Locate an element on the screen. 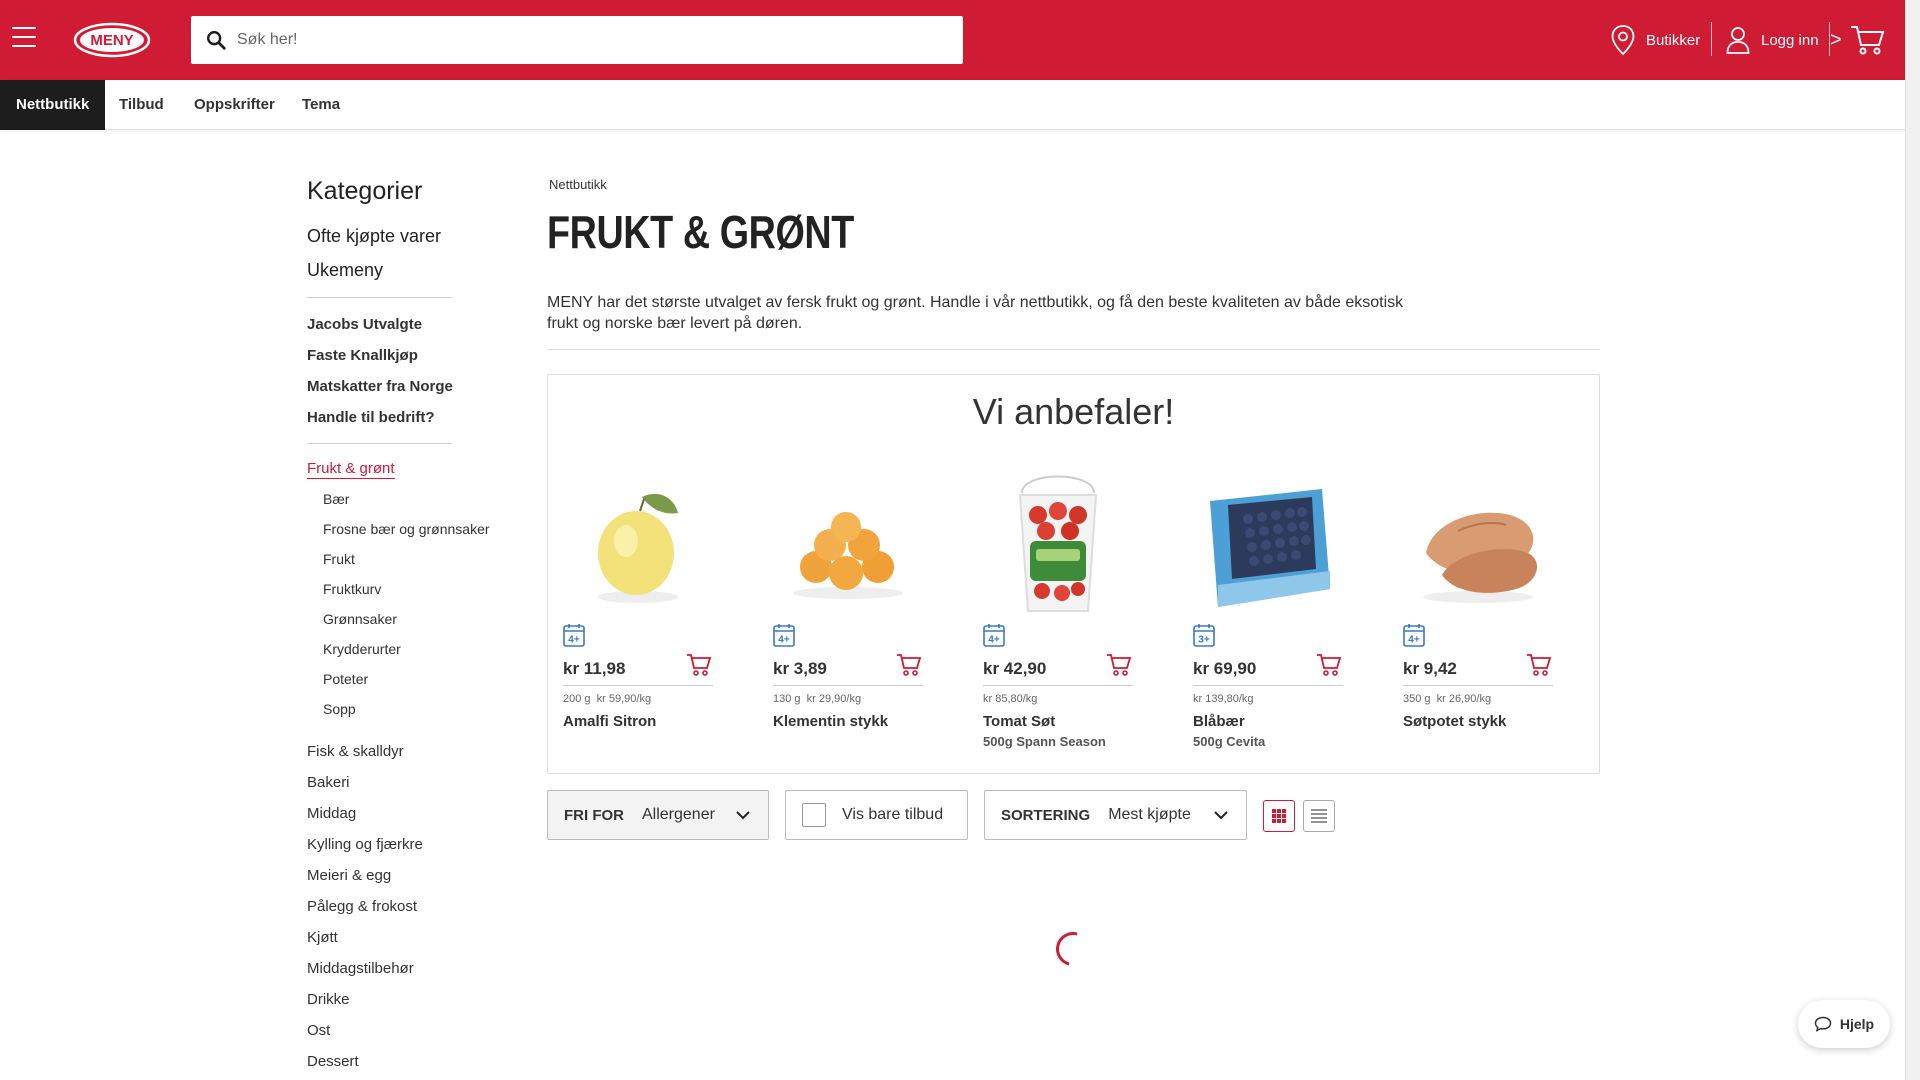 This screenshot has width=1920, height=1080. list-view-button is located at coordinates (1319, 816).